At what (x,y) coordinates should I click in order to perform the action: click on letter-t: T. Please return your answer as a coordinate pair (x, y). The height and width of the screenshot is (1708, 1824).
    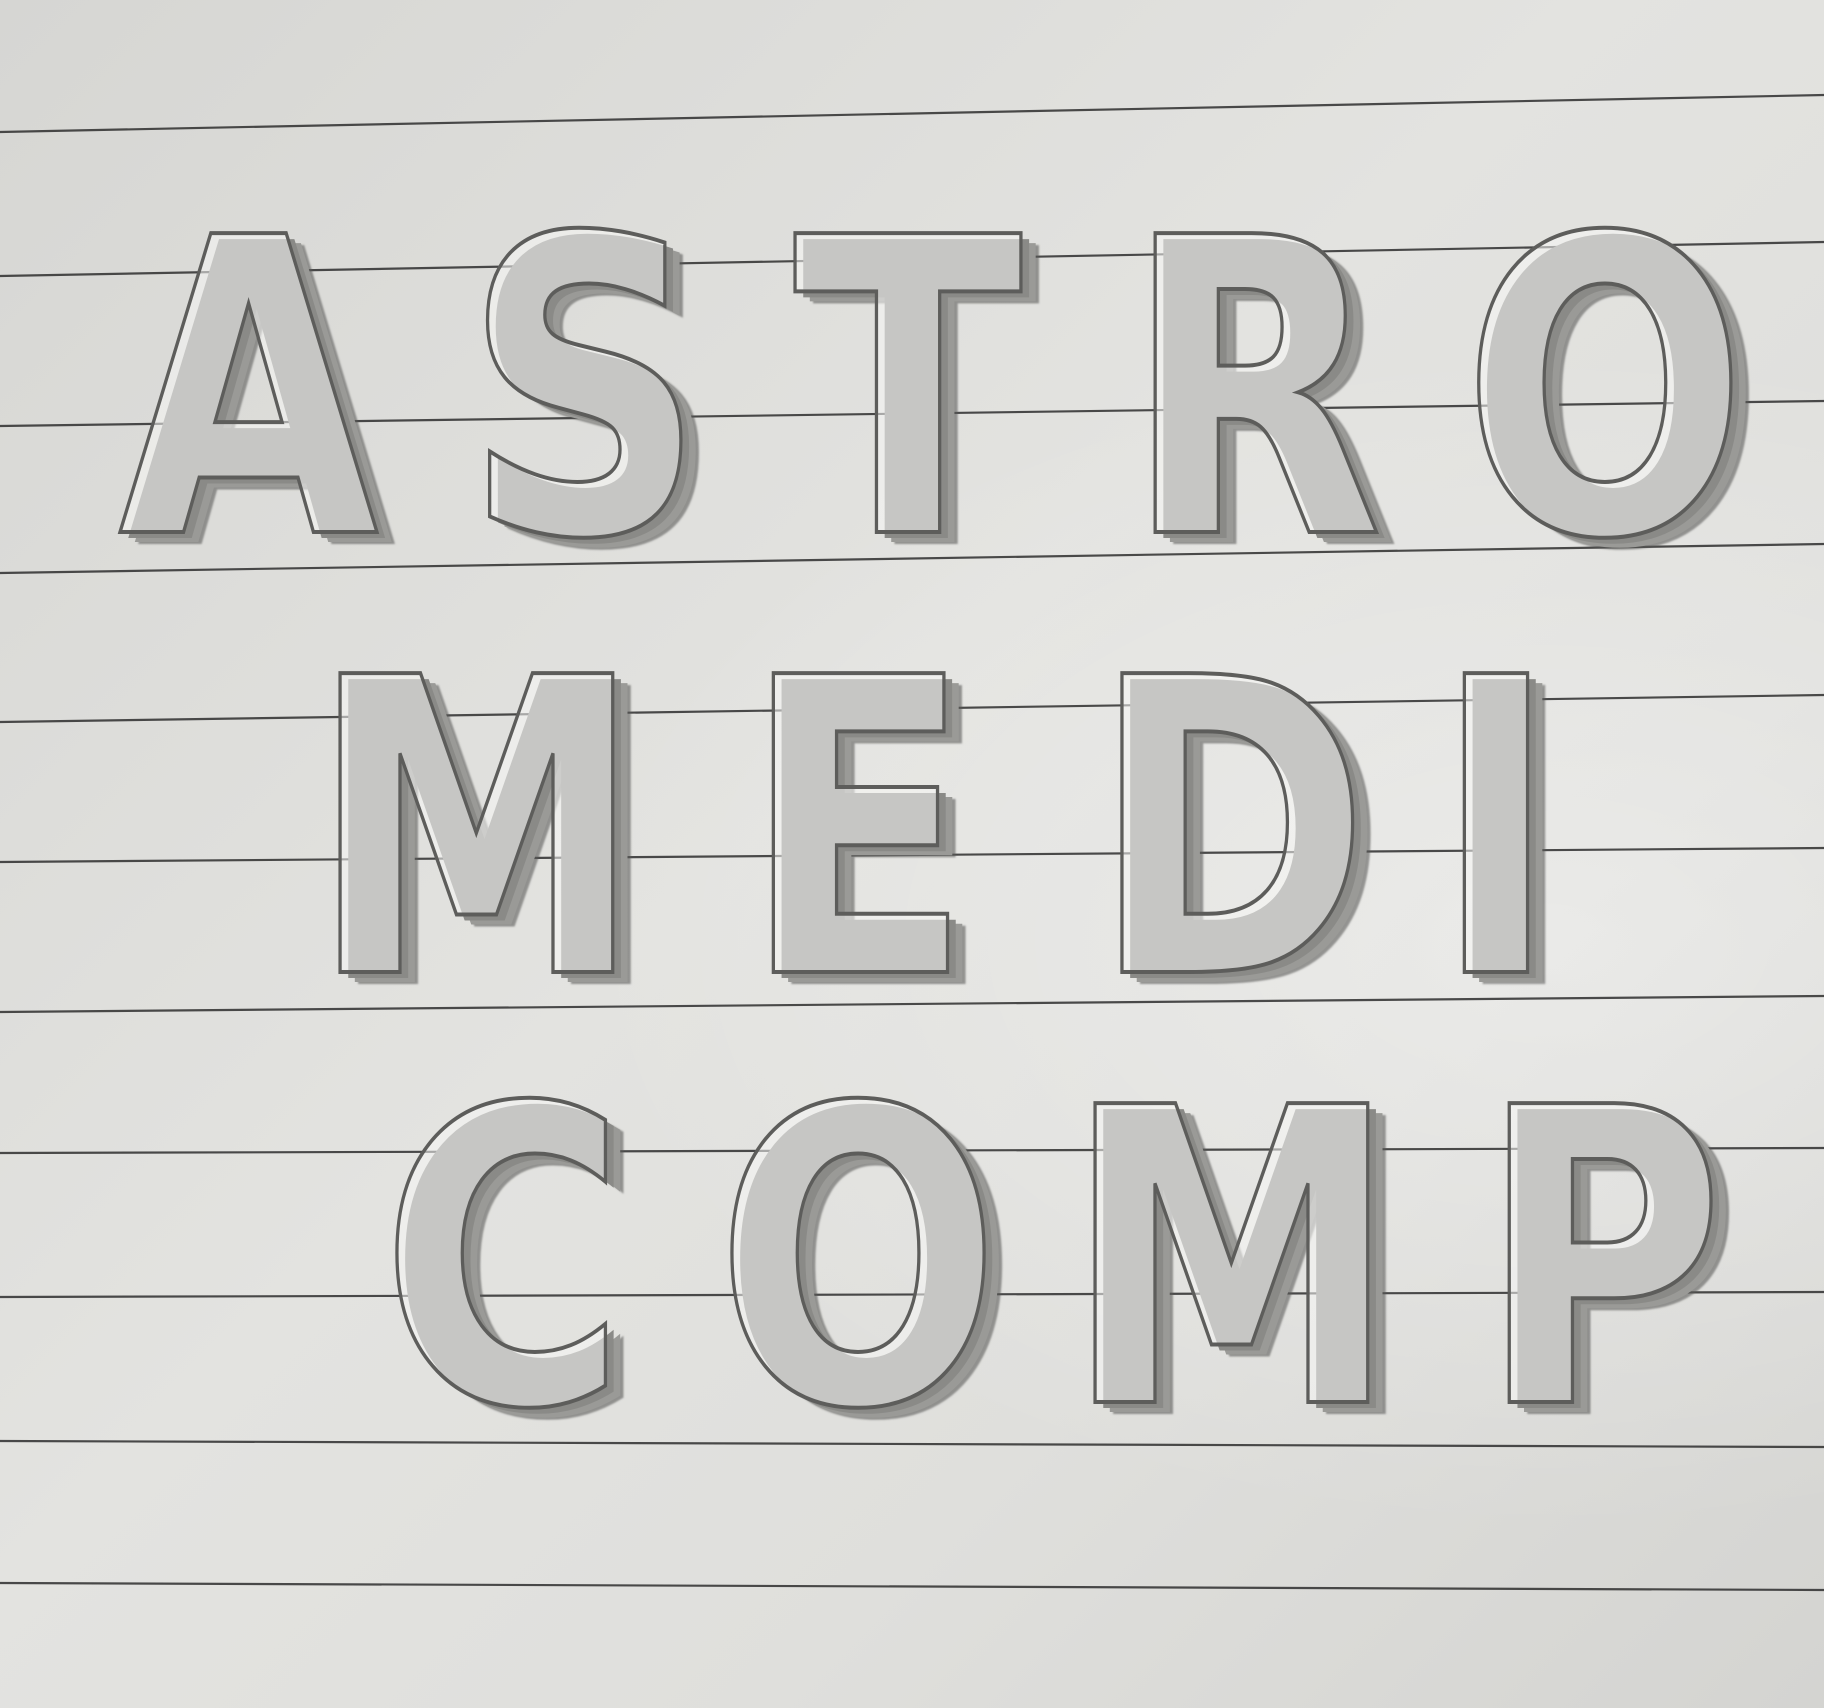
    Looking at the image, I should click on (908, 390).